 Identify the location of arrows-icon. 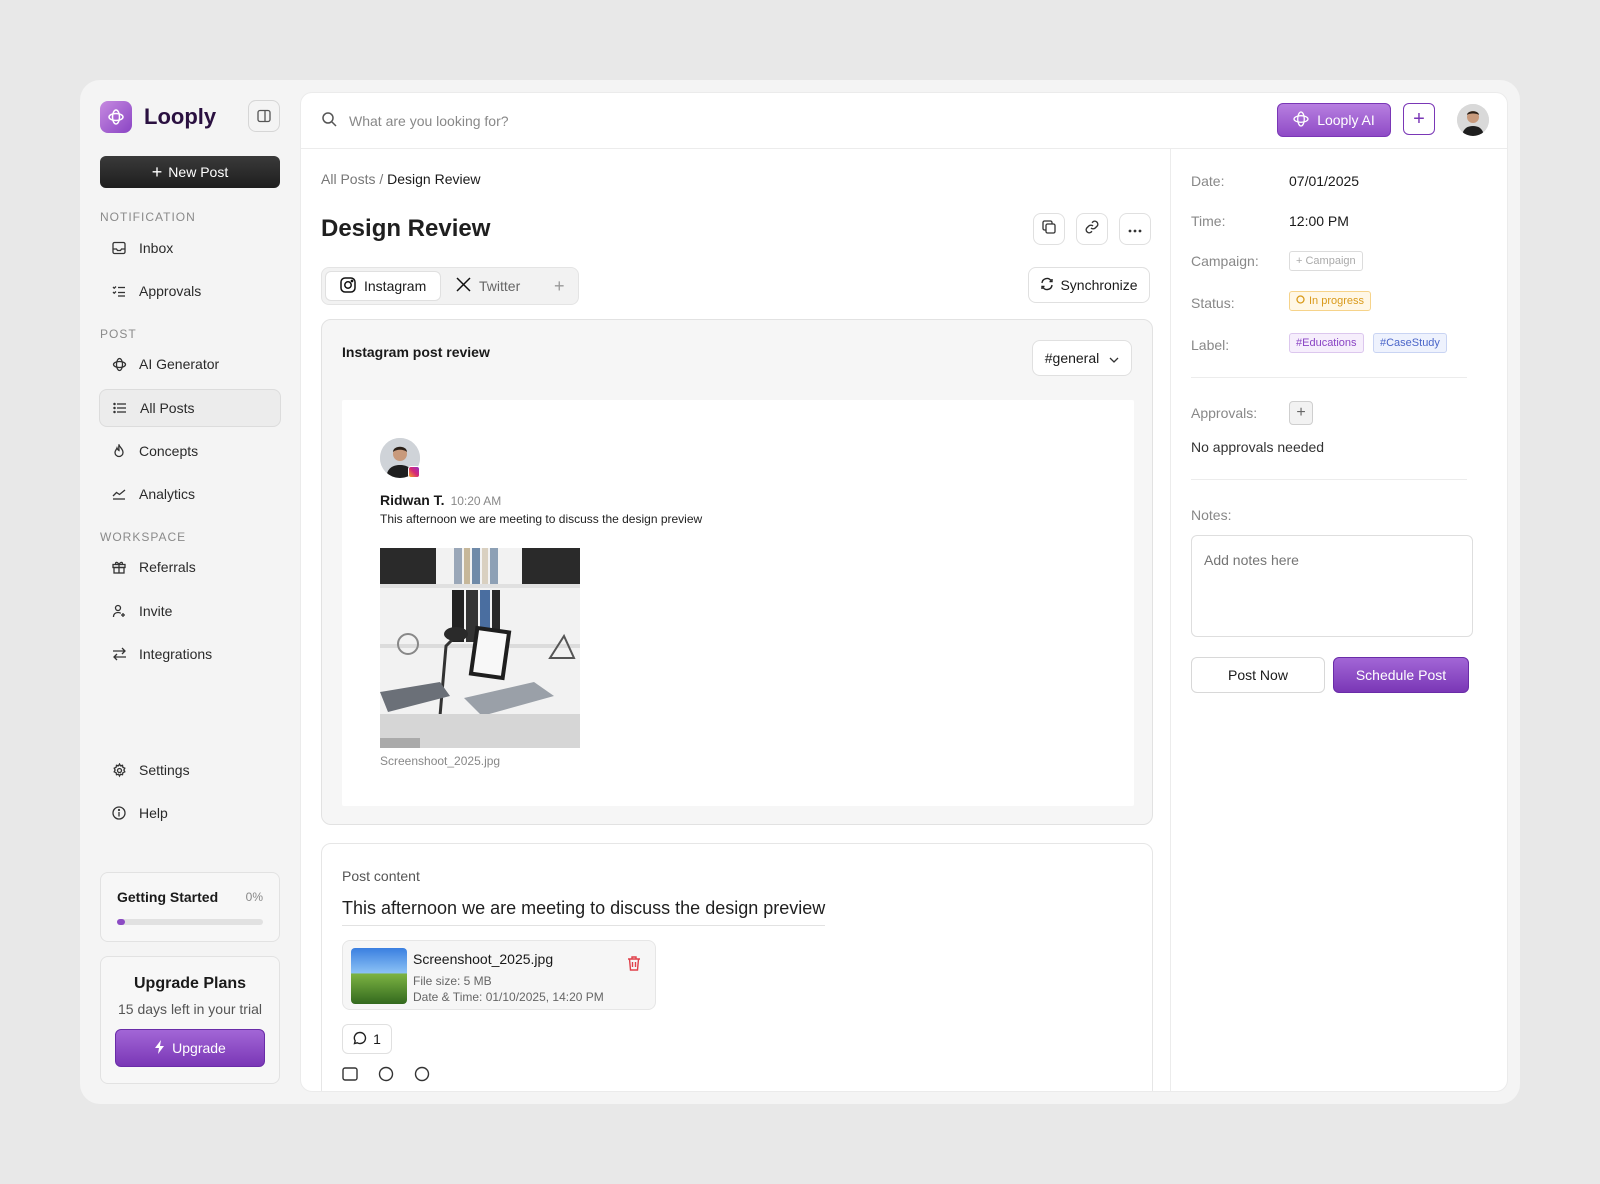
(119, 654).